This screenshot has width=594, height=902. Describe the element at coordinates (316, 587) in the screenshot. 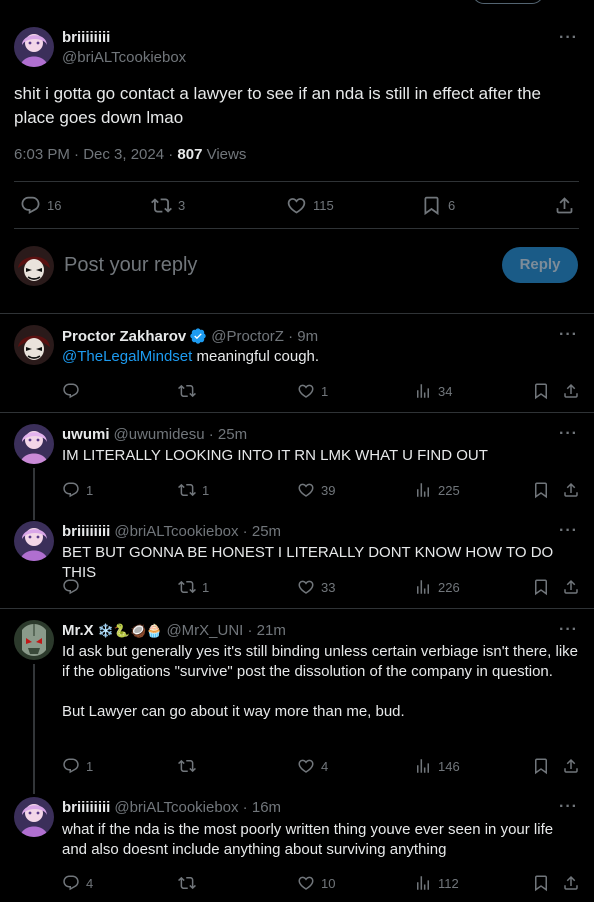

I see `like-button: 33` at that location.